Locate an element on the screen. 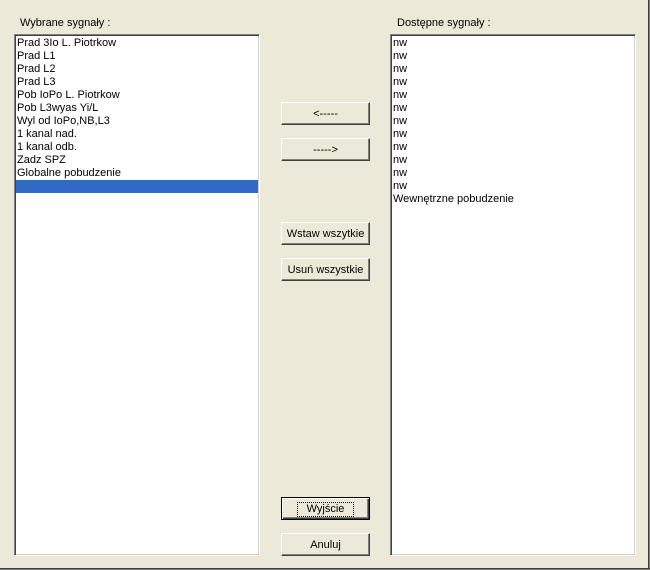  selected-signal-item: Zadz SPZ is located at coordinates (137, 160).